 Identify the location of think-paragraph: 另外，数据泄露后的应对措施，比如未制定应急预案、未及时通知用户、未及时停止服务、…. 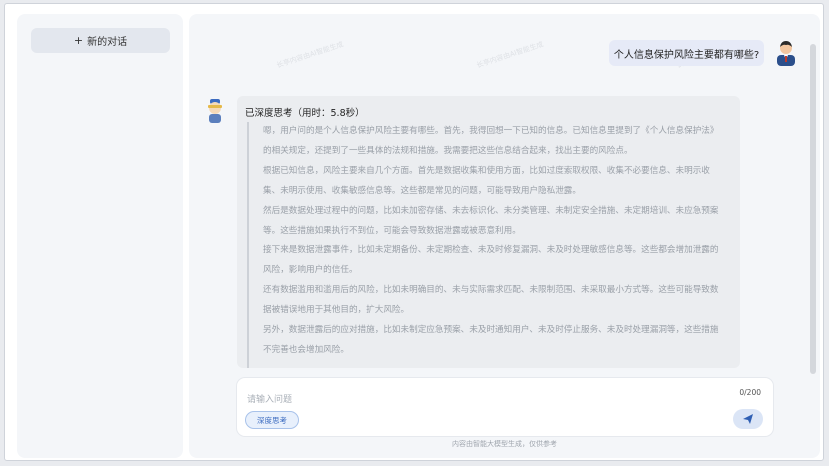
(491, 340).